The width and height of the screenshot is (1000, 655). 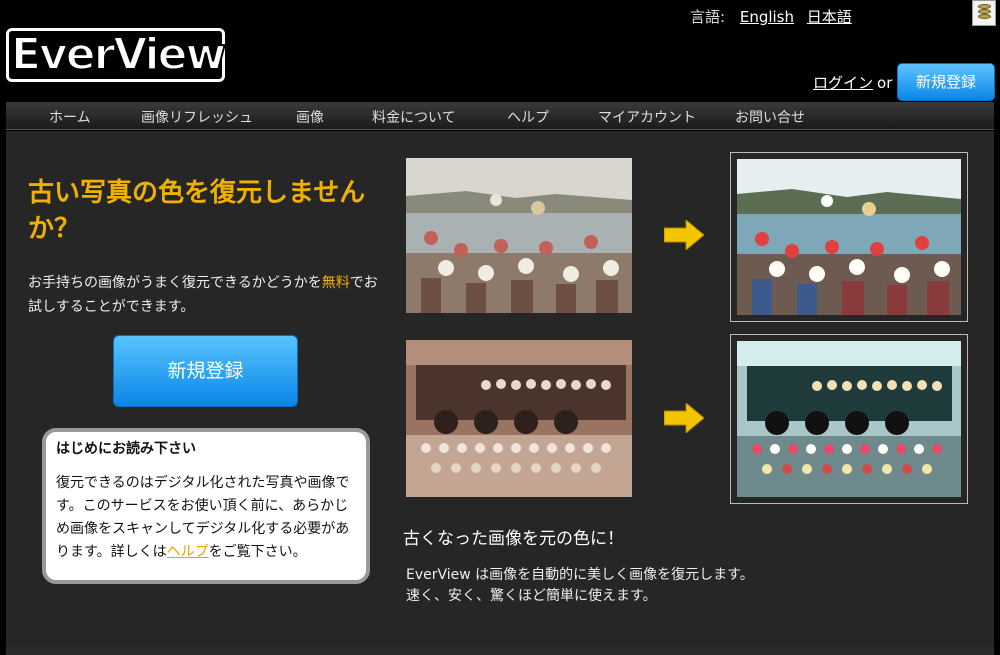 What do you see at coordinates (885, 83) in the screenshot?
I see `or-text: or` at bounding box center [885, 83].